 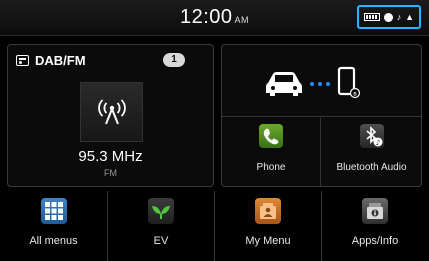 What do you see at coordinates (371, 17) in the screenshot?
I see `battery-icon` at bounding box center [371, 17].